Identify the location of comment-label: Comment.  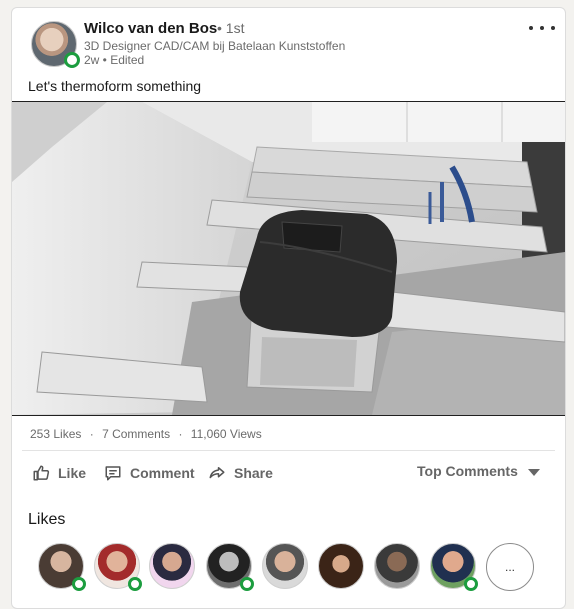
(162, 473).